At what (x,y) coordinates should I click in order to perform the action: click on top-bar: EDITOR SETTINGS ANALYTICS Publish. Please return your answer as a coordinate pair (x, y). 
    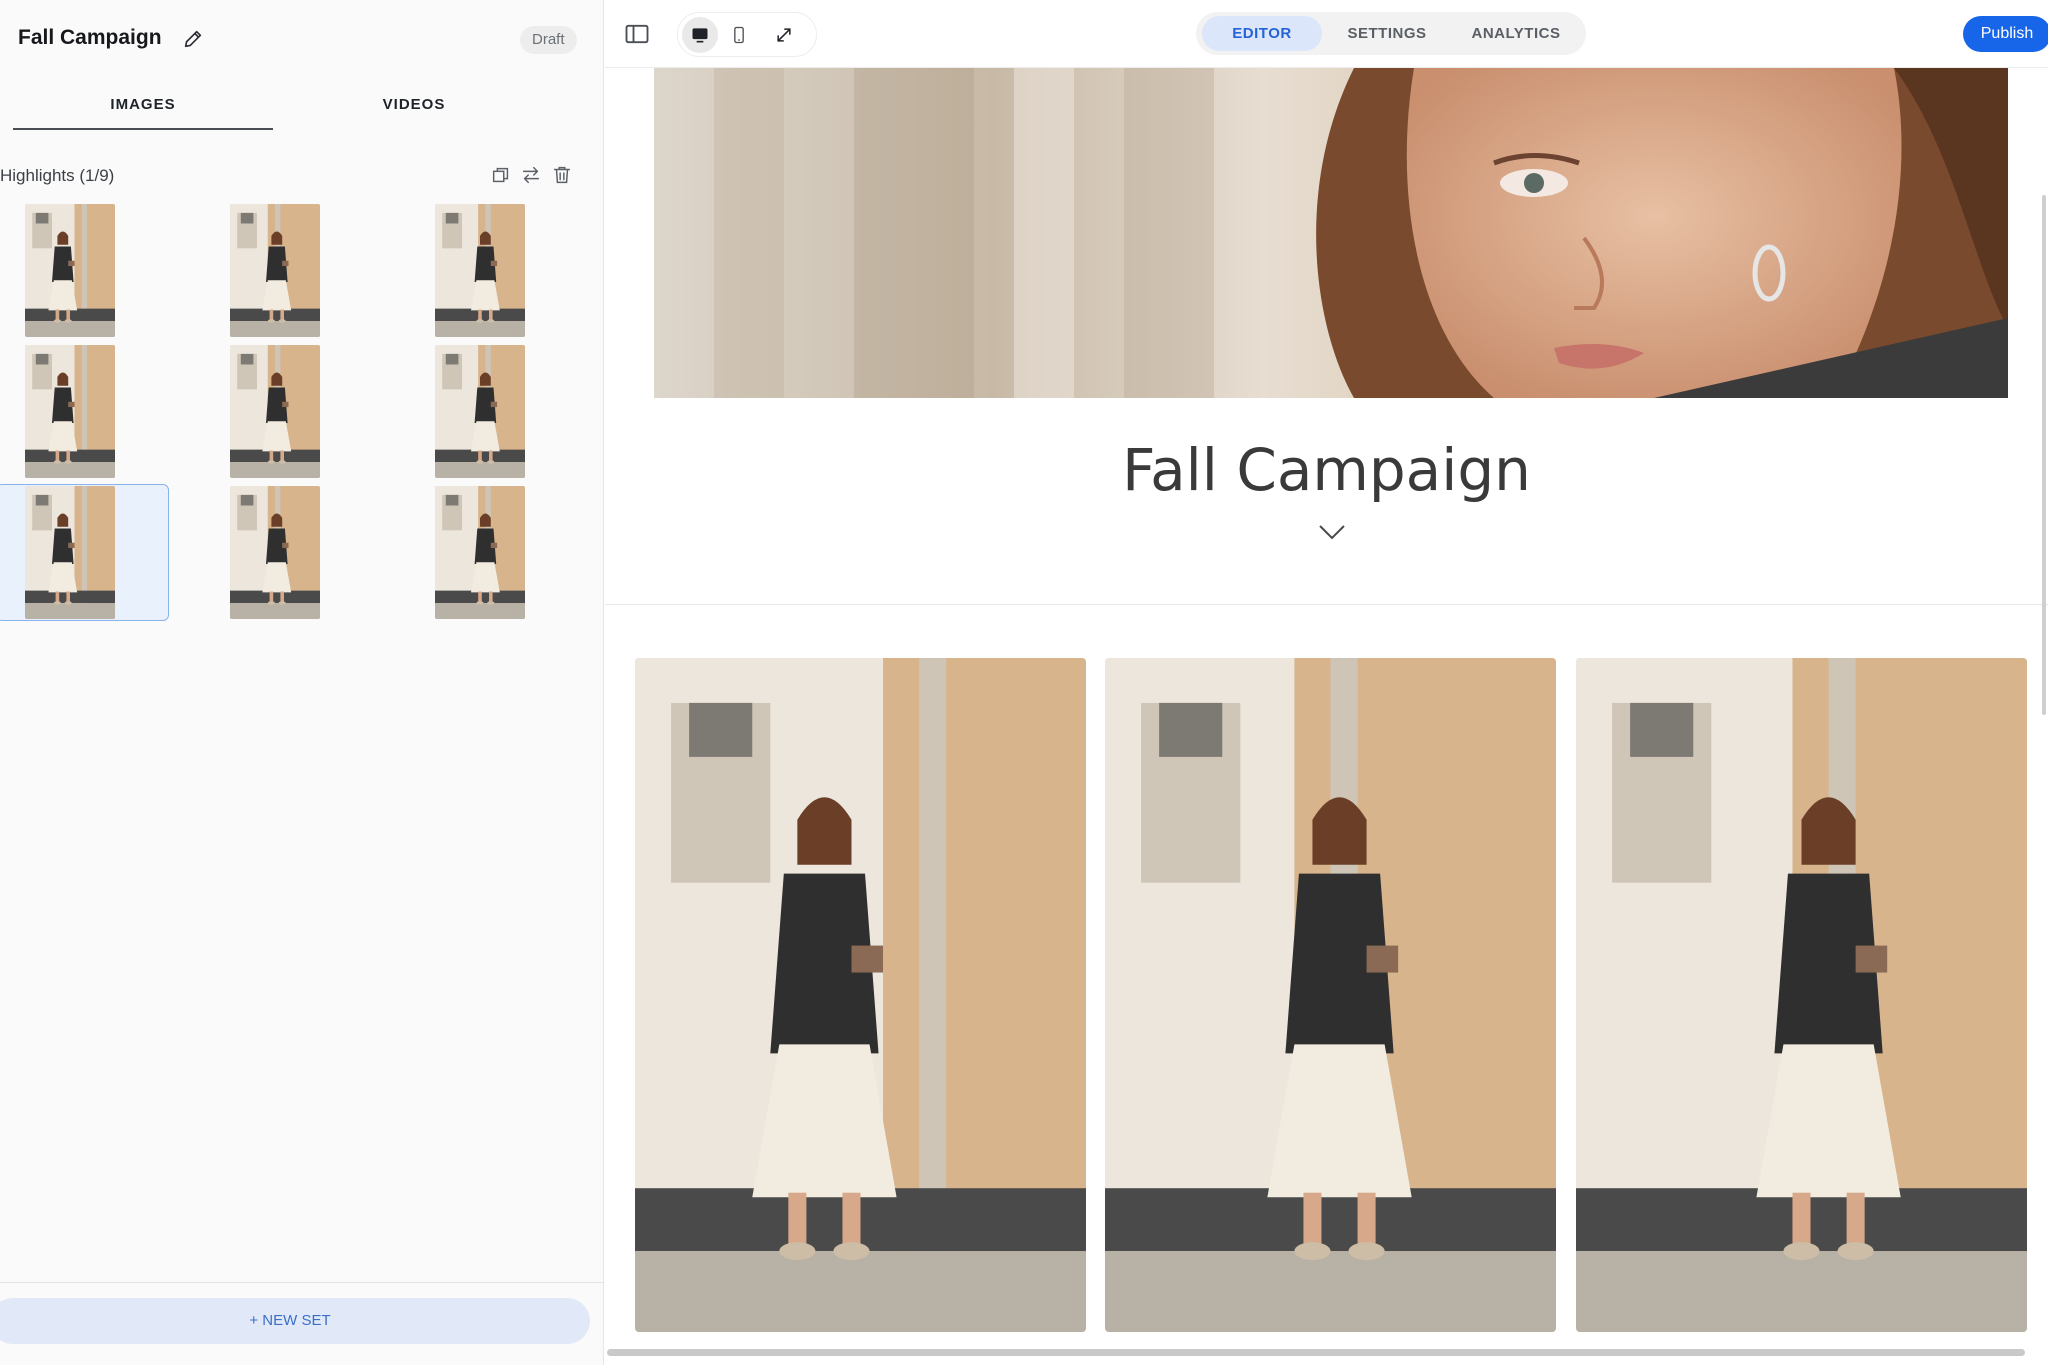
    Looking at the image, I should click on (1326, 34).